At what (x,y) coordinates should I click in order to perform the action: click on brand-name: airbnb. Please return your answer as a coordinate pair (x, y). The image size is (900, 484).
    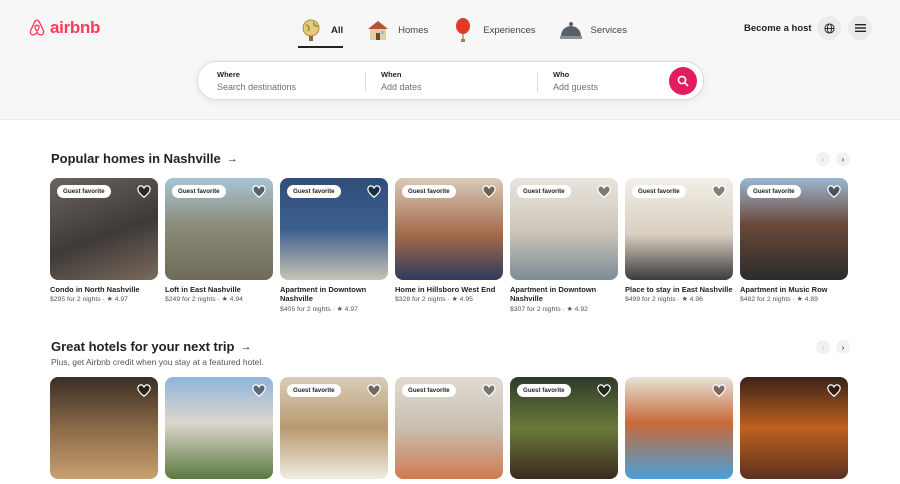
    Looking at the image, I should click on (75, 27).